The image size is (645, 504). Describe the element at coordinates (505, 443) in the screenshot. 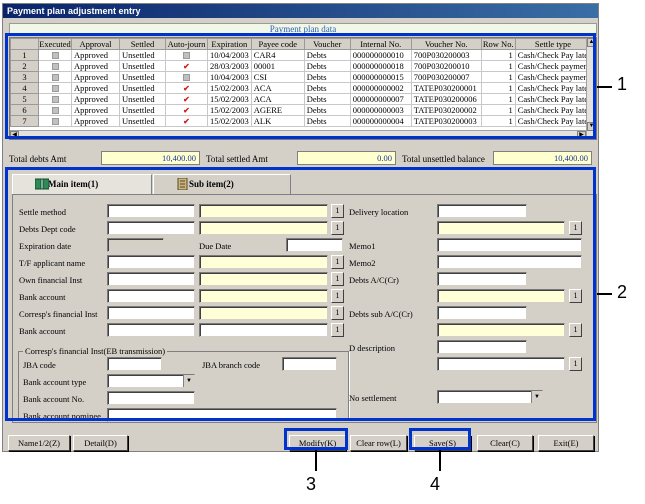

I see `clear-button: Clear(C)` at that location.